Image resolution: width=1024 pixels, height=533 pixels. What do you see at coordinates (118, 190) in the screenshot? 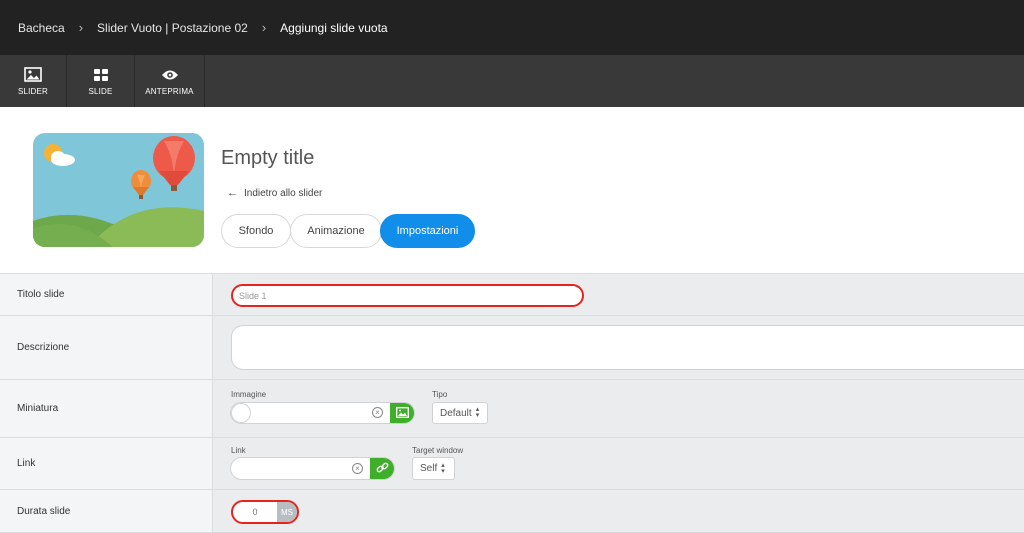
I see `slide-thumbnail` at bounding box center [118, 190].